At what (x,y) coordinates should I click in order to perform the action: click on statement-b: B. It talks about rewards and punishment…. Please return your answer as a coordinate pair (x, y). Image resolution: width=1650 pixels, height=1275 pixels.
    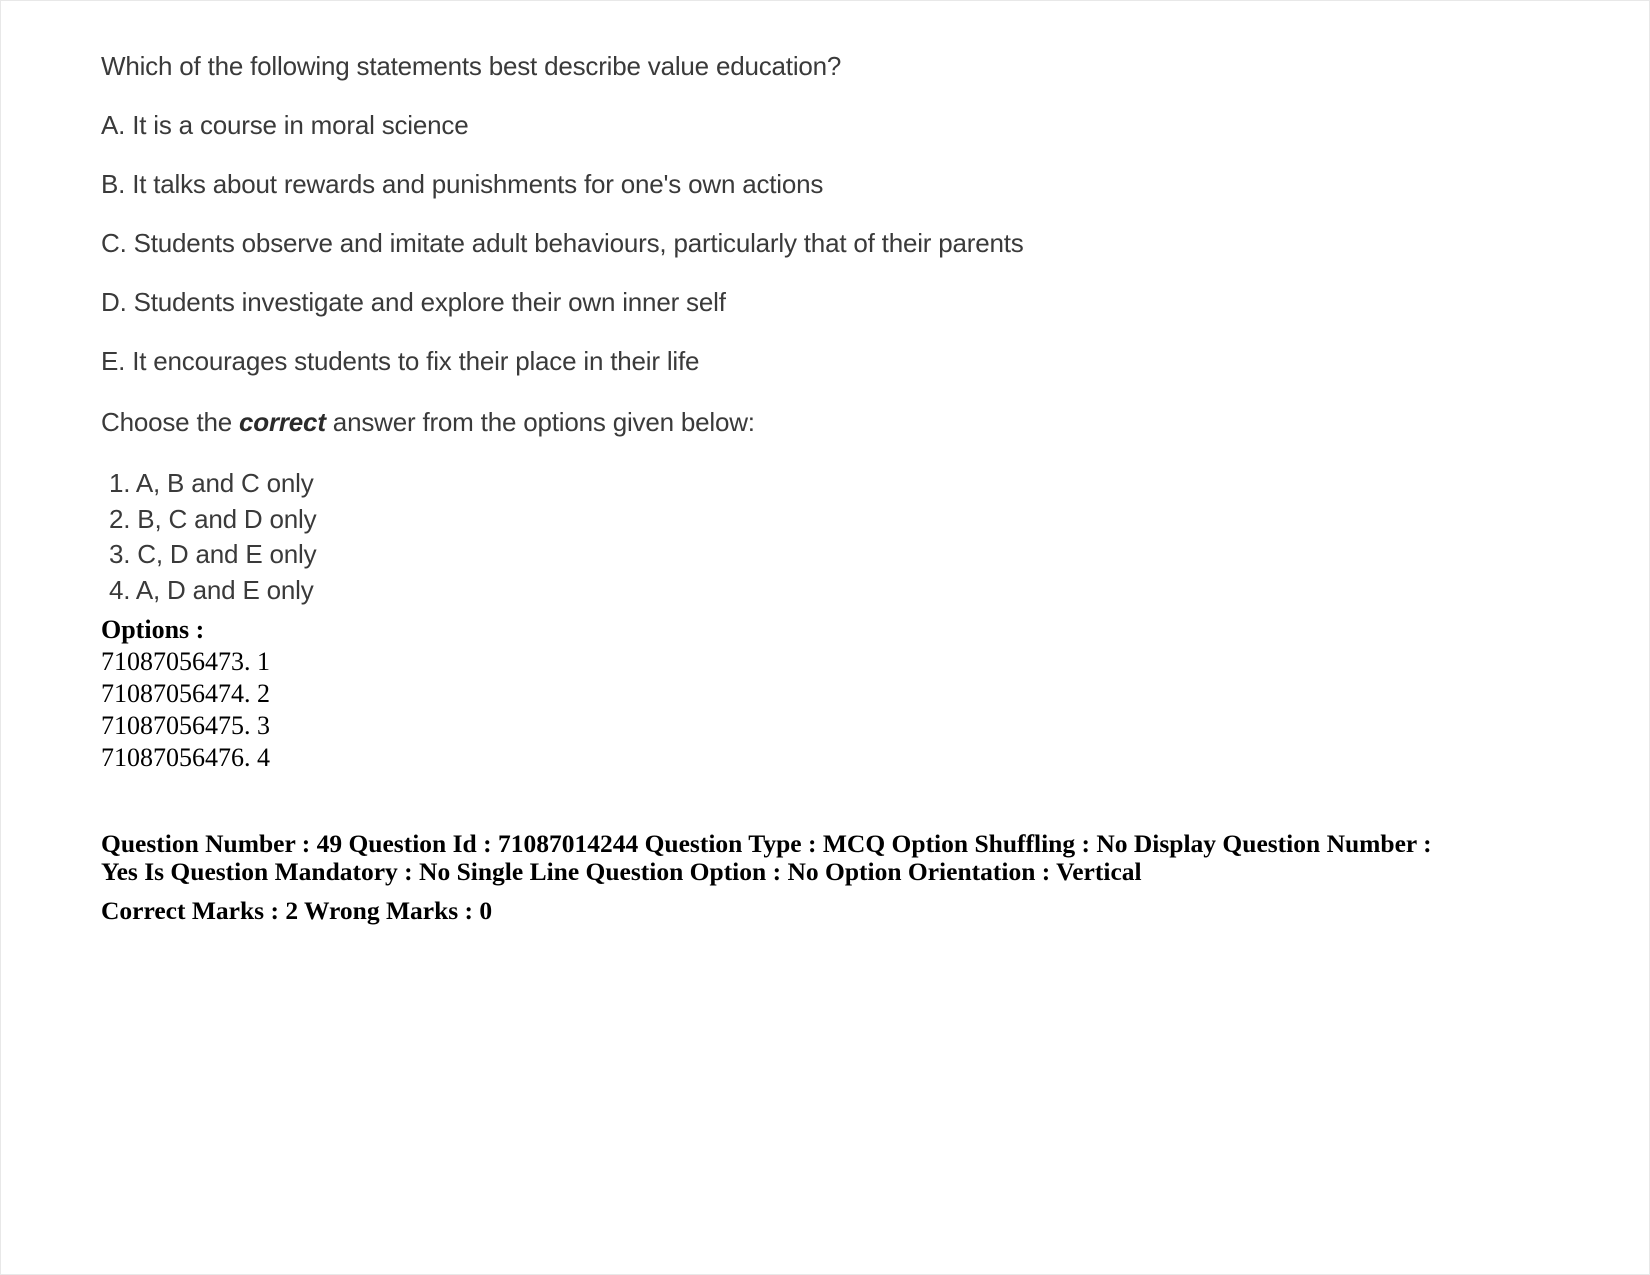
    Looking at the image, I should click on (462, 184).